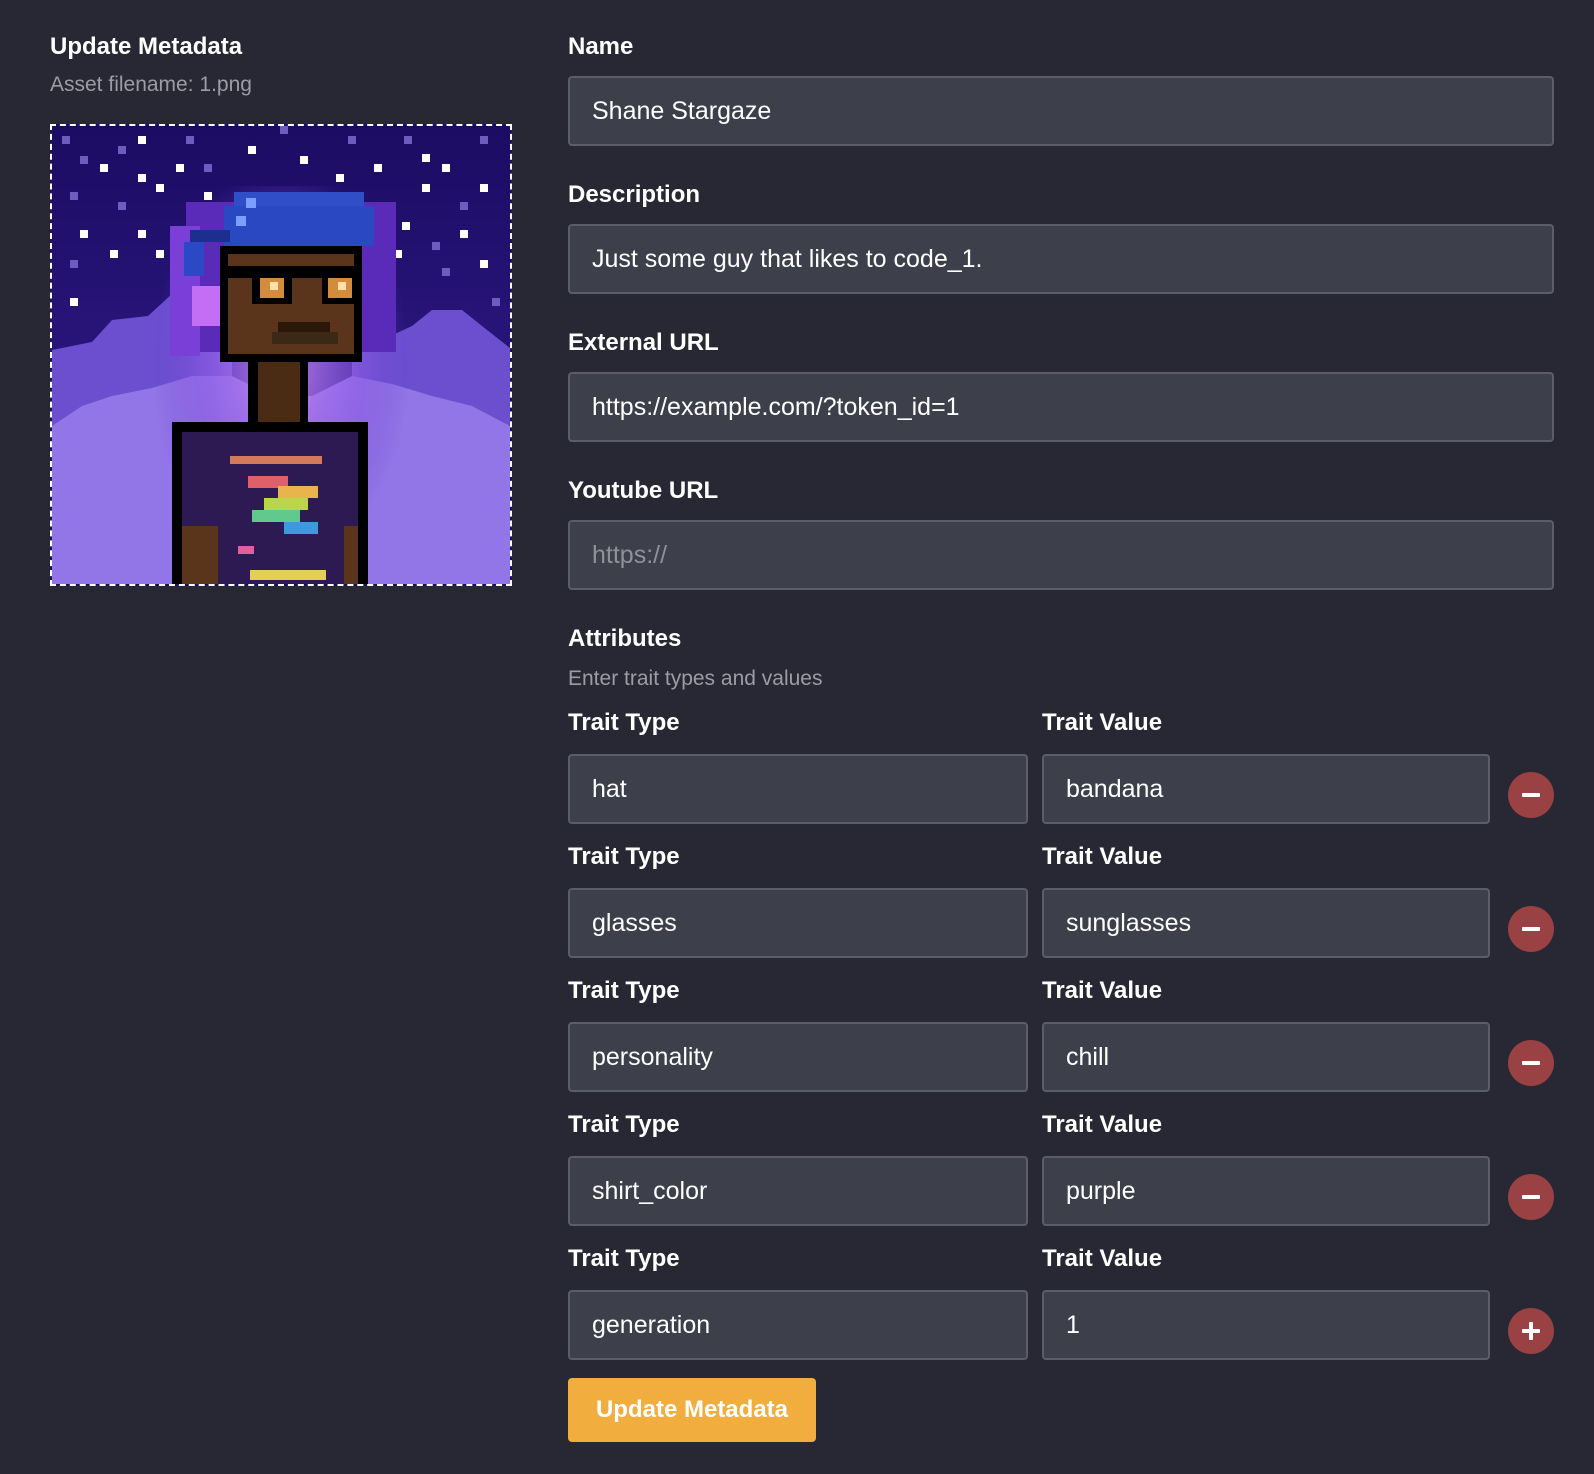 This screenshot has width=1594, height=1474. I want to click on add-trait-button, so click(1531, 1331).